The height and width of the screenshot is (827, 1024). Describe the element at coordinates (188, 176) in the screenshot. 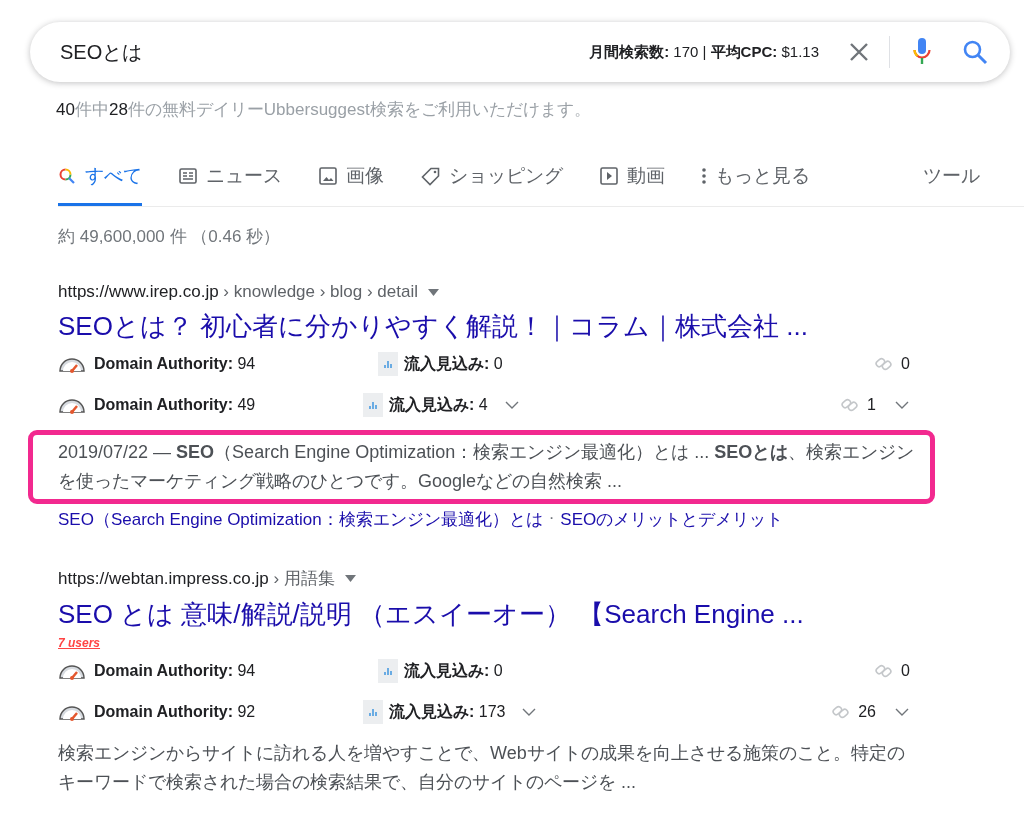

I see `newspaper-icon` at that location.